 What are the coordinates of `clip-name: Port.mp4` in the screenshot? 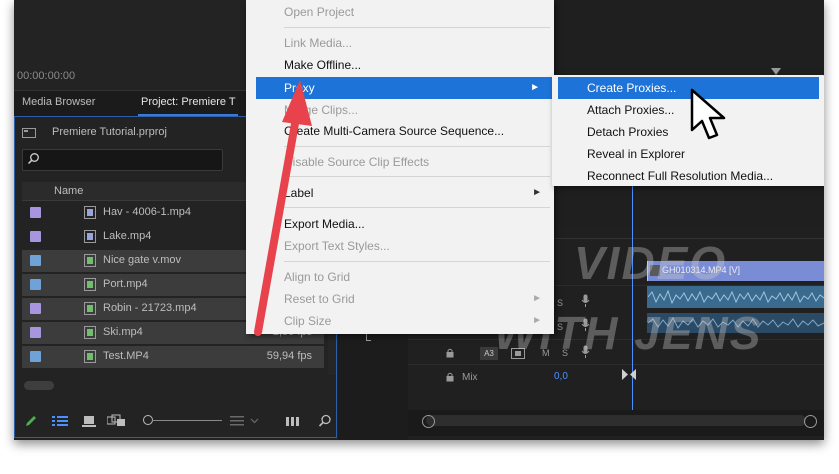 It's located at (125, 284).